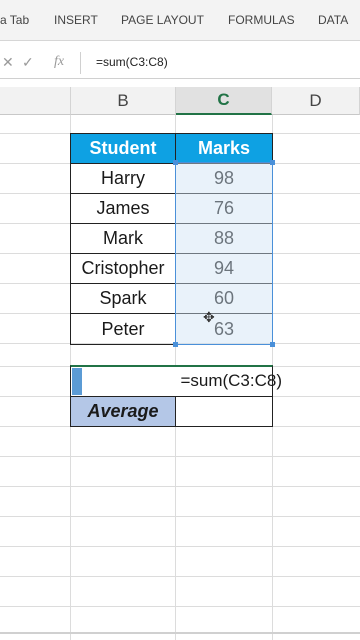  I want to click on student-name-cell: Cristopher, so click(123, 269).